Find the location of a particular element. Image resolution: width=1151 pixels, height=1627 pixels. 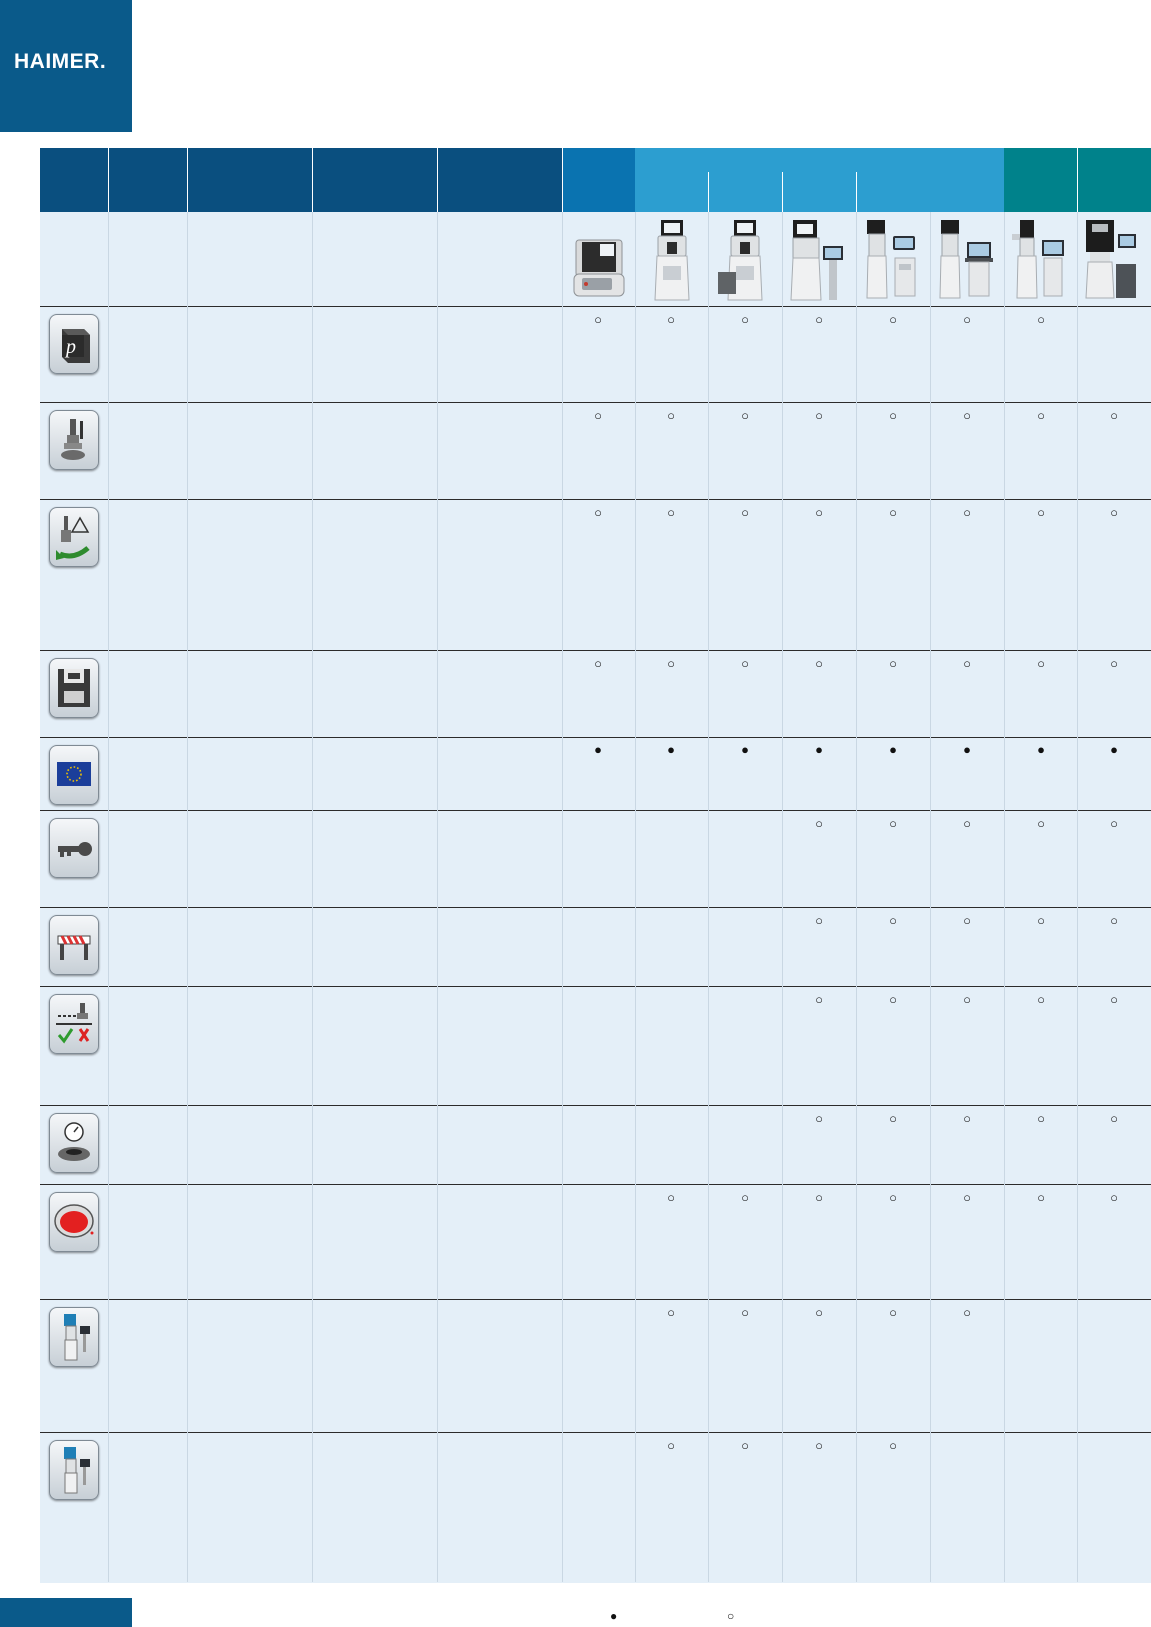

tool-holder-icon is located at coordinates (74, 440).